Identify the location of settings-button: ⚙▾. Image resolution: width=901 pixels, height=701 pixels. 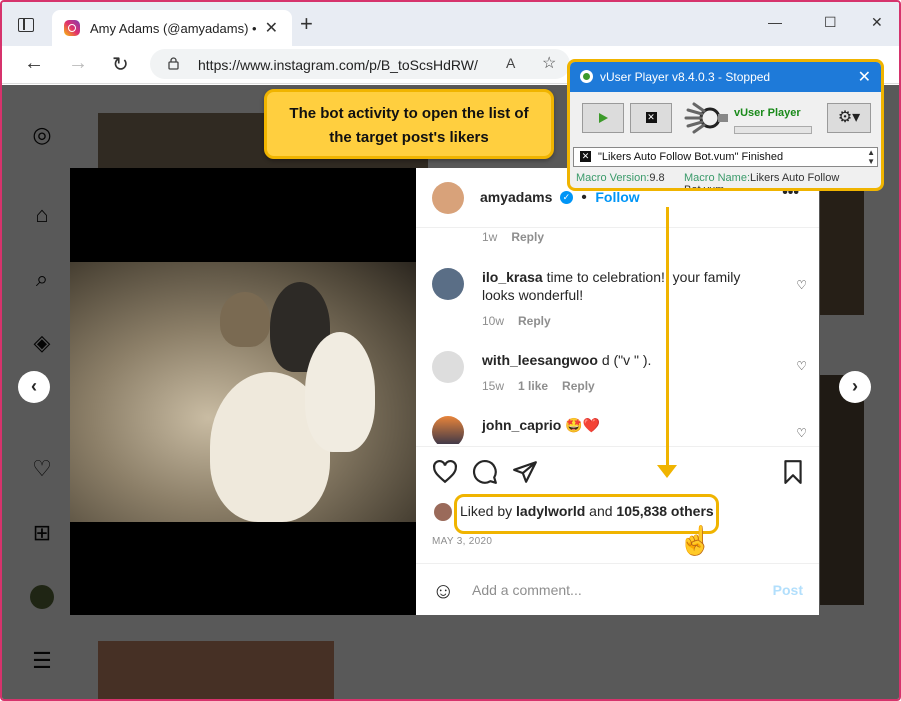
(849, 118).